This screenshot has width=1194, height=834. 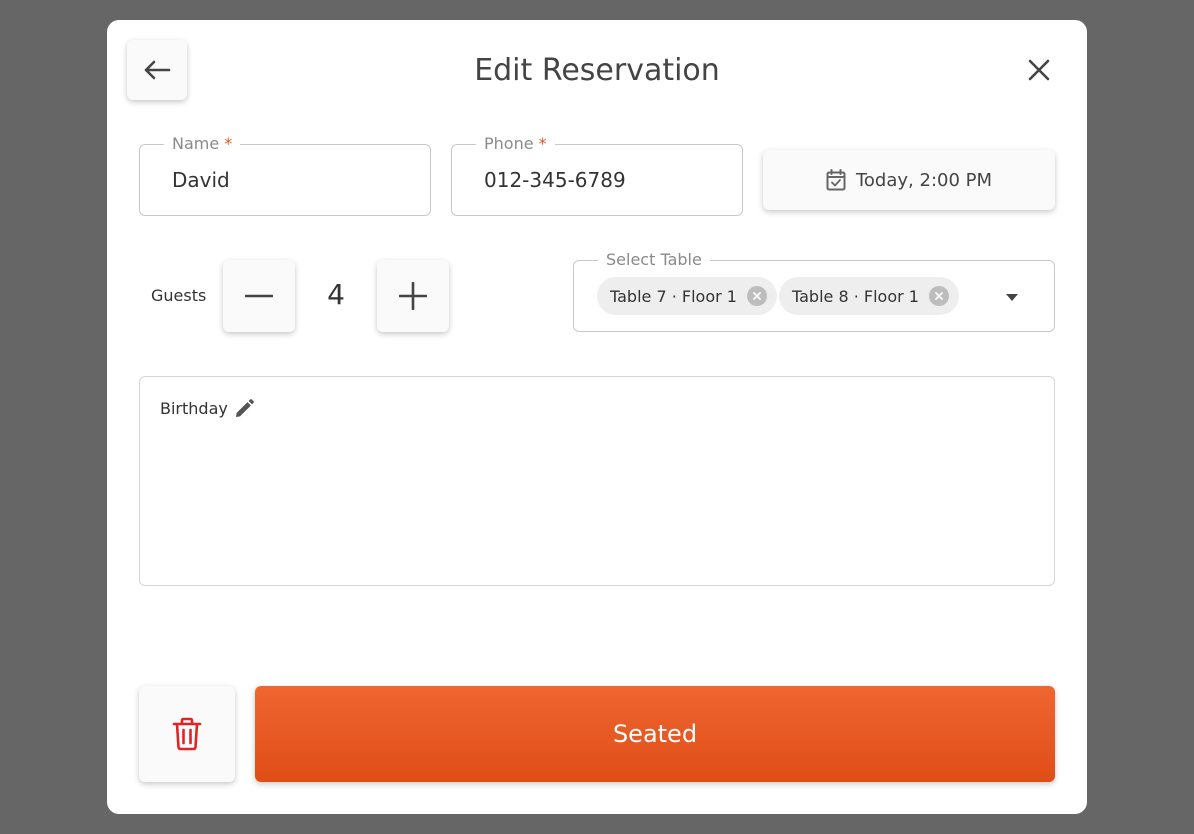 What do you see at coordinates (597, 70) in the screenshot?
I see `dialog-title: Edit Reservation` at bounding box center [597, 70].